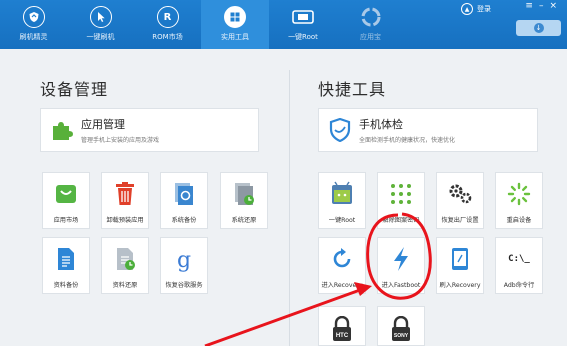 This screenshot has width=567, height=346. Describe the element at coordinates (282, 317) in the screenshot. I see `annotation-arrow-line` at that location.